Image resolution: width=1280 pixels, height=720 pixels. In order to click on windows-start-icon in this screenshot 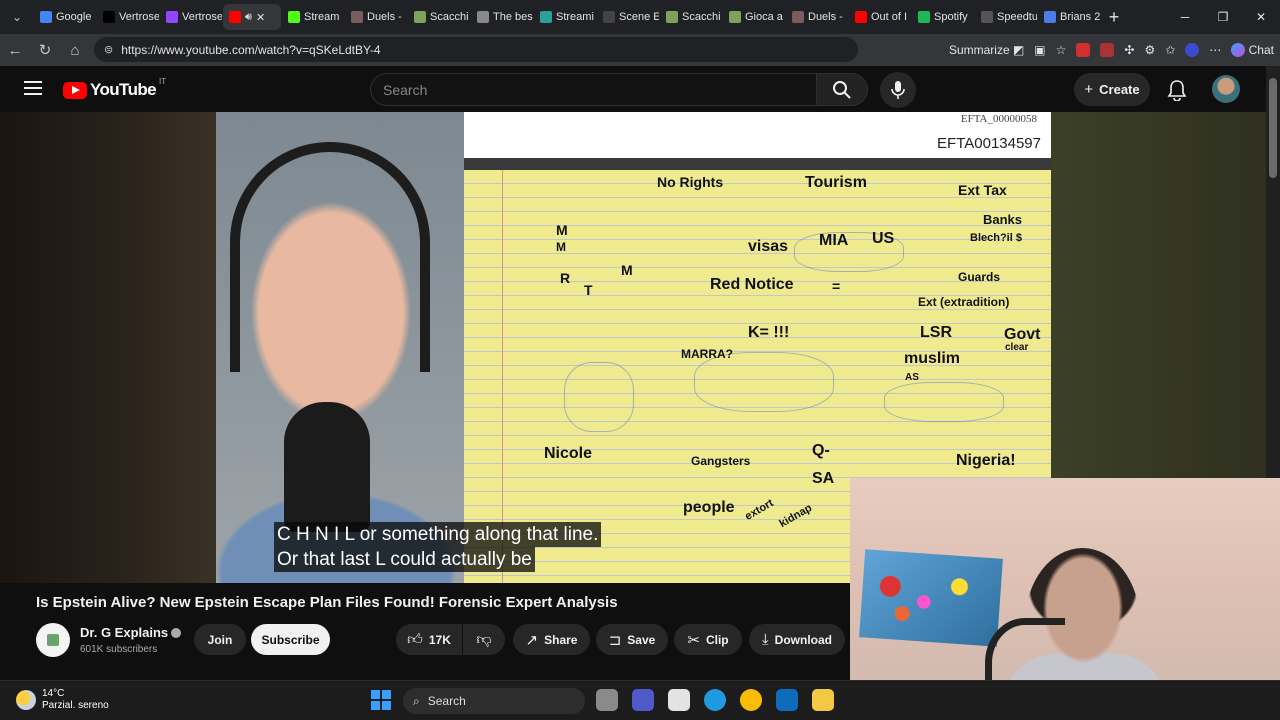, I will do `click(381, 700)`.